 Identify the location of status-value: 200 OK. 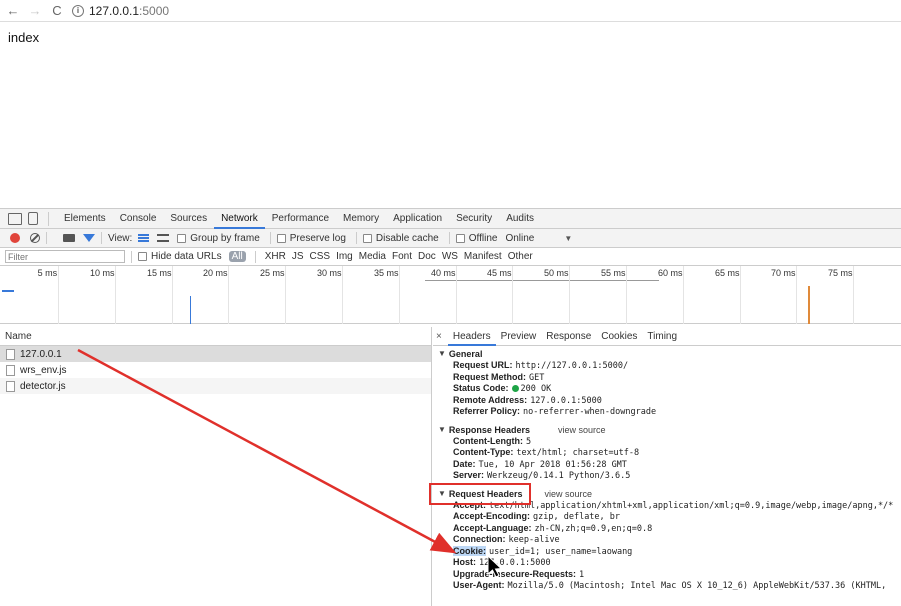
(531, 389).